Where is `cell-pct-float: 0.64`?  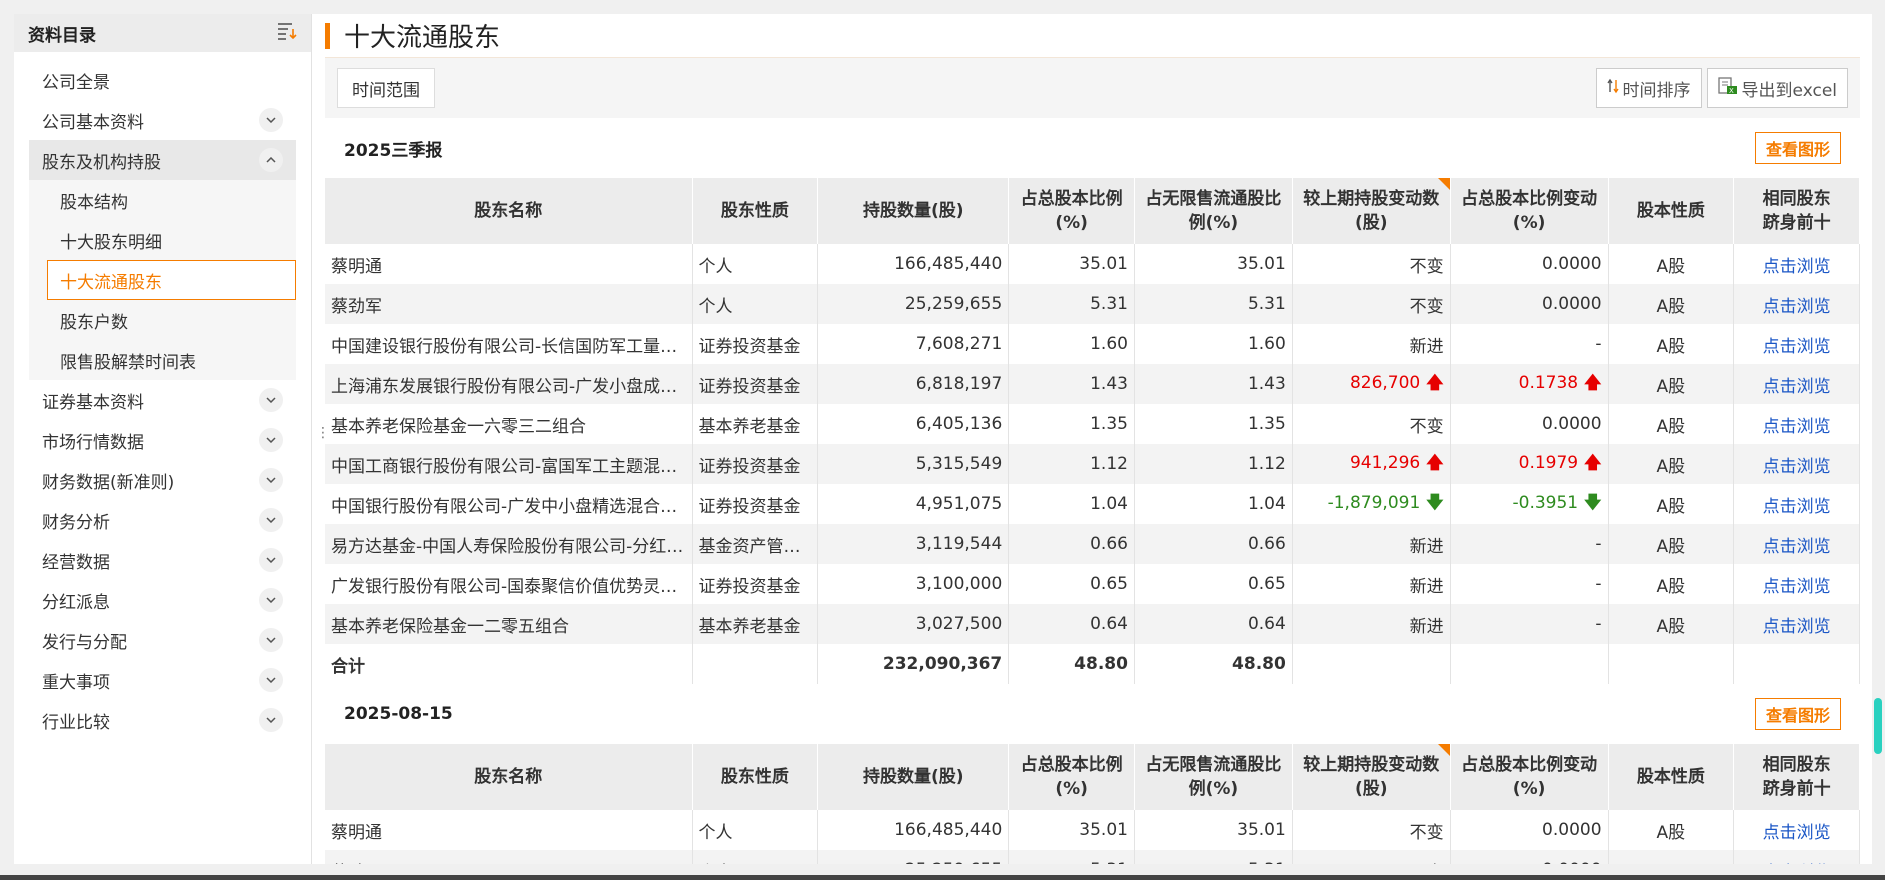
cell-pct-float: 0.64 is located at coordinates (1213, 624).